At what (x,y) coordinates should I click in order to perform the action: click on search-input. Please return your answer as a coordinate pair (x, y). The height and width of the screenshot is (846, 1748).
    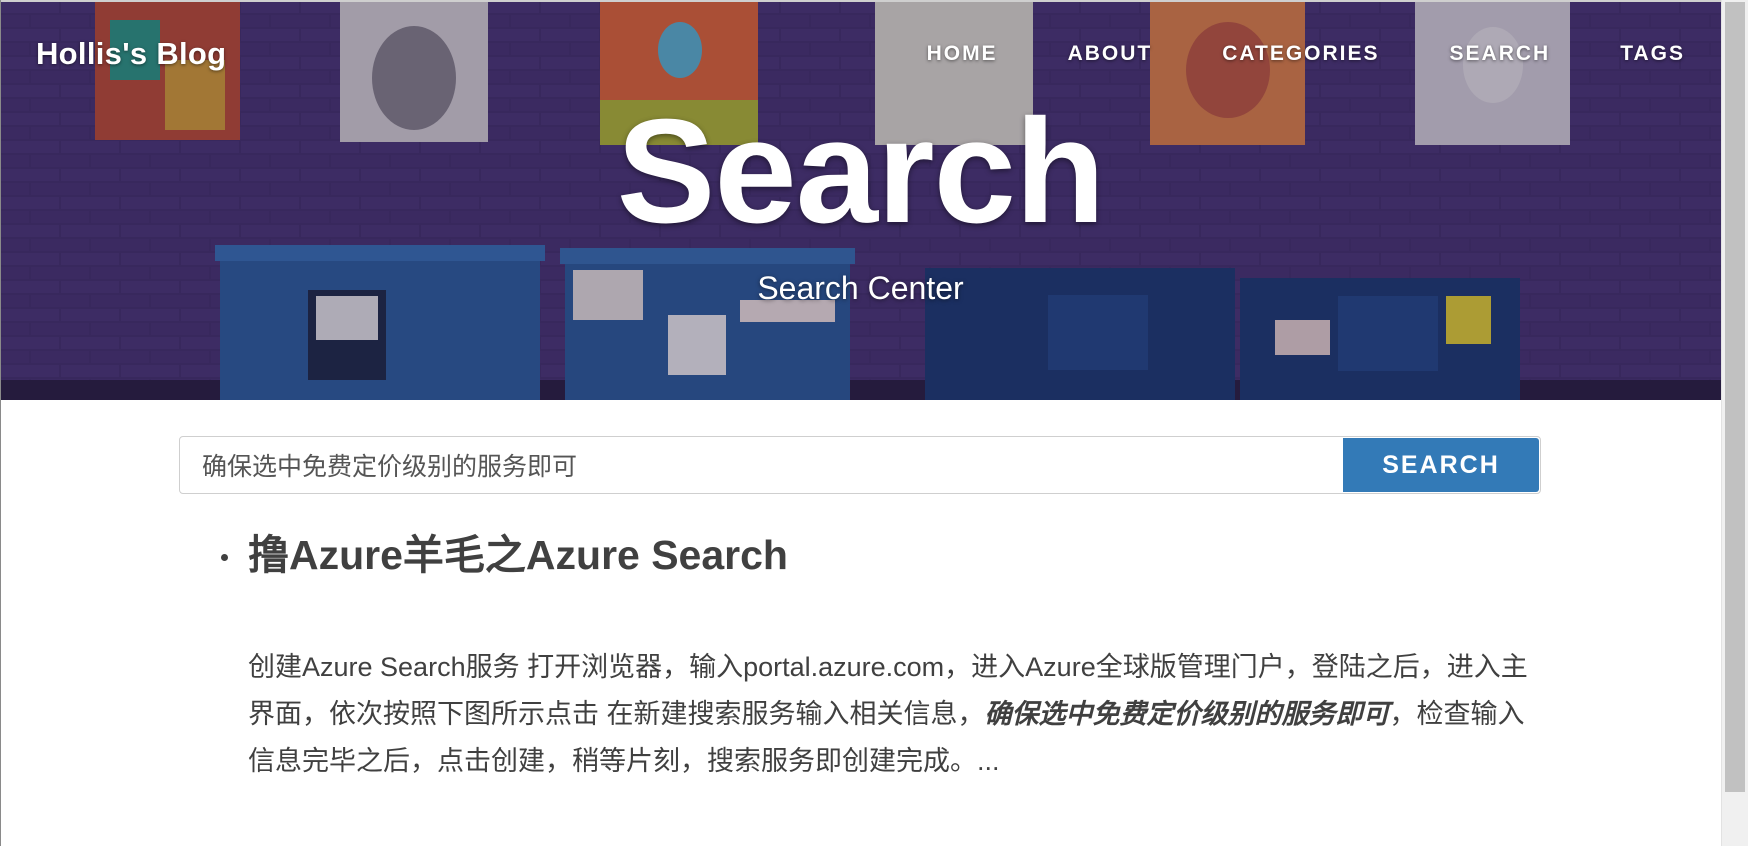
    Looking at the image, I should click on (761, 465).